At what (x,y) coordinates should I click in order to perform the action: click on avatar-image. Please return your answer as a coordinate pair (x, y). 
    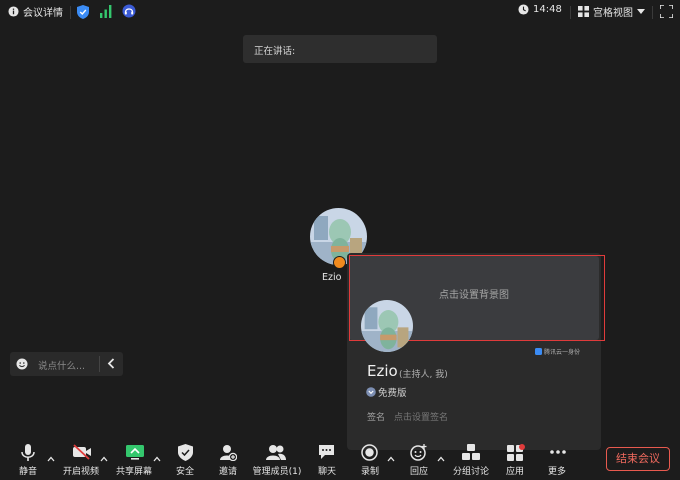
    Looking at the image, I should click on (387, 326).